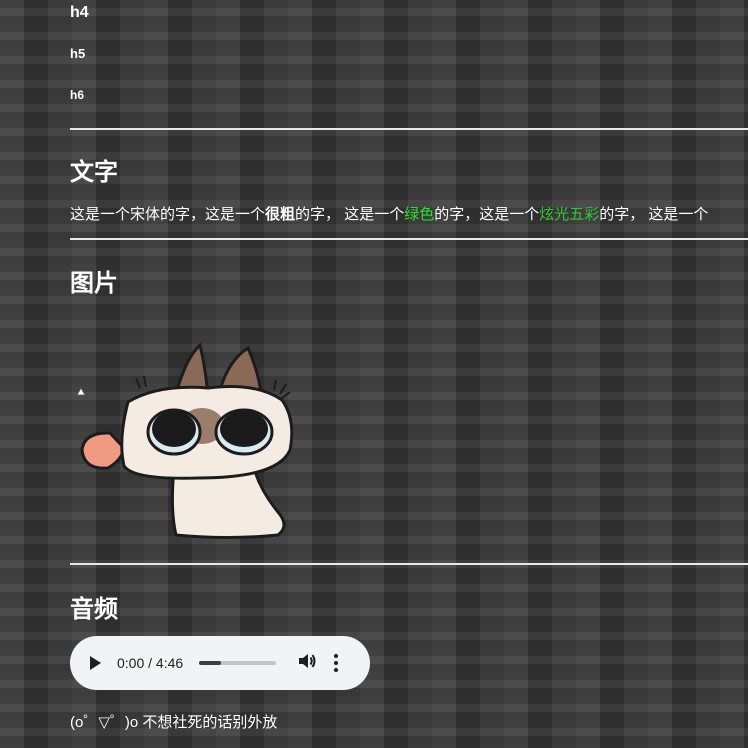  What do you see at coordinates (95, 663) in the screenshot?
I see `play-icon` at bounding box center [95, 663].